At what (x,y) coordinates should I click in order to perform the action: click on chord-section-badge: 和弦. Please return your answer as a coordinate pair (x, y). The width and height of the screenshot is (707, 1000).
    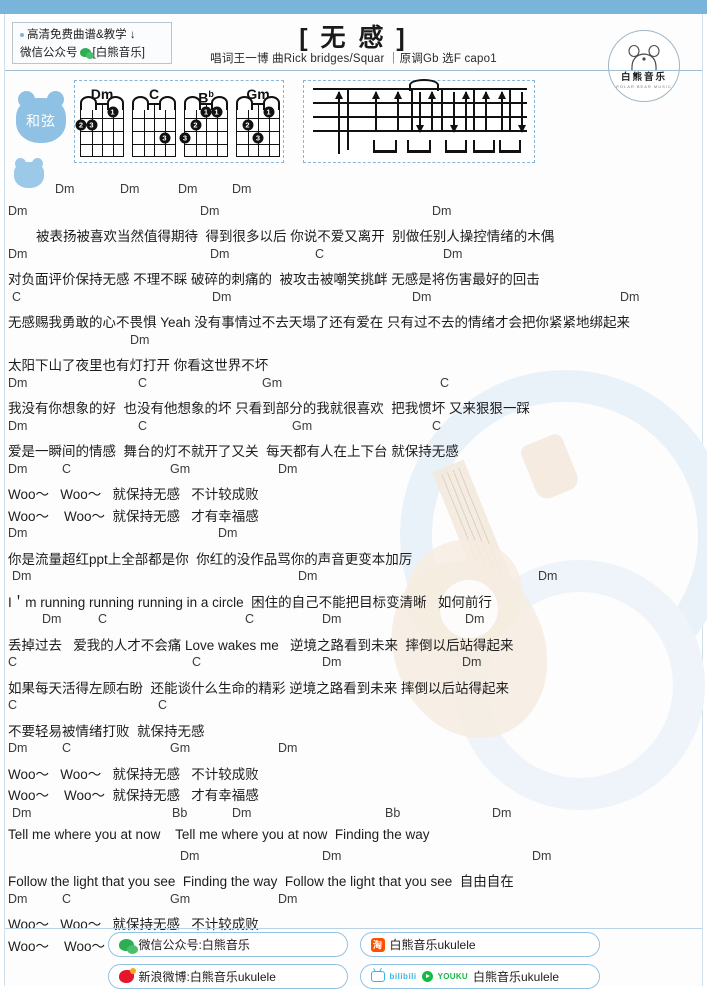
    Looking at the image, I should click on (41, 117).